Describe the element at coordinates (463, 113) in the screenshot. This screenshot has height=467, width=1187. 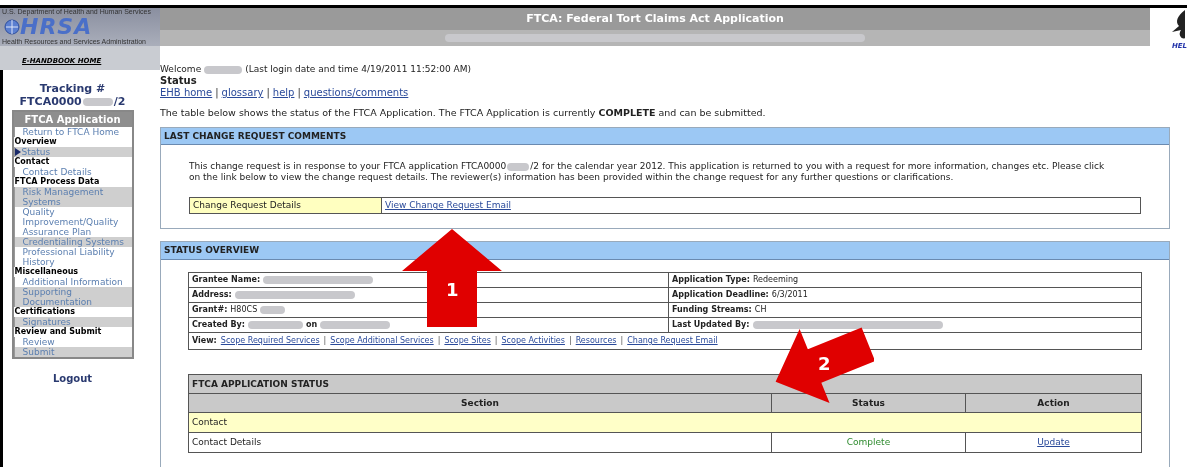
I see `intro-text: The table below shows the status of the FTCA Application. The FTCA Application is currently COMPLETE and can be submitted.` at that location.